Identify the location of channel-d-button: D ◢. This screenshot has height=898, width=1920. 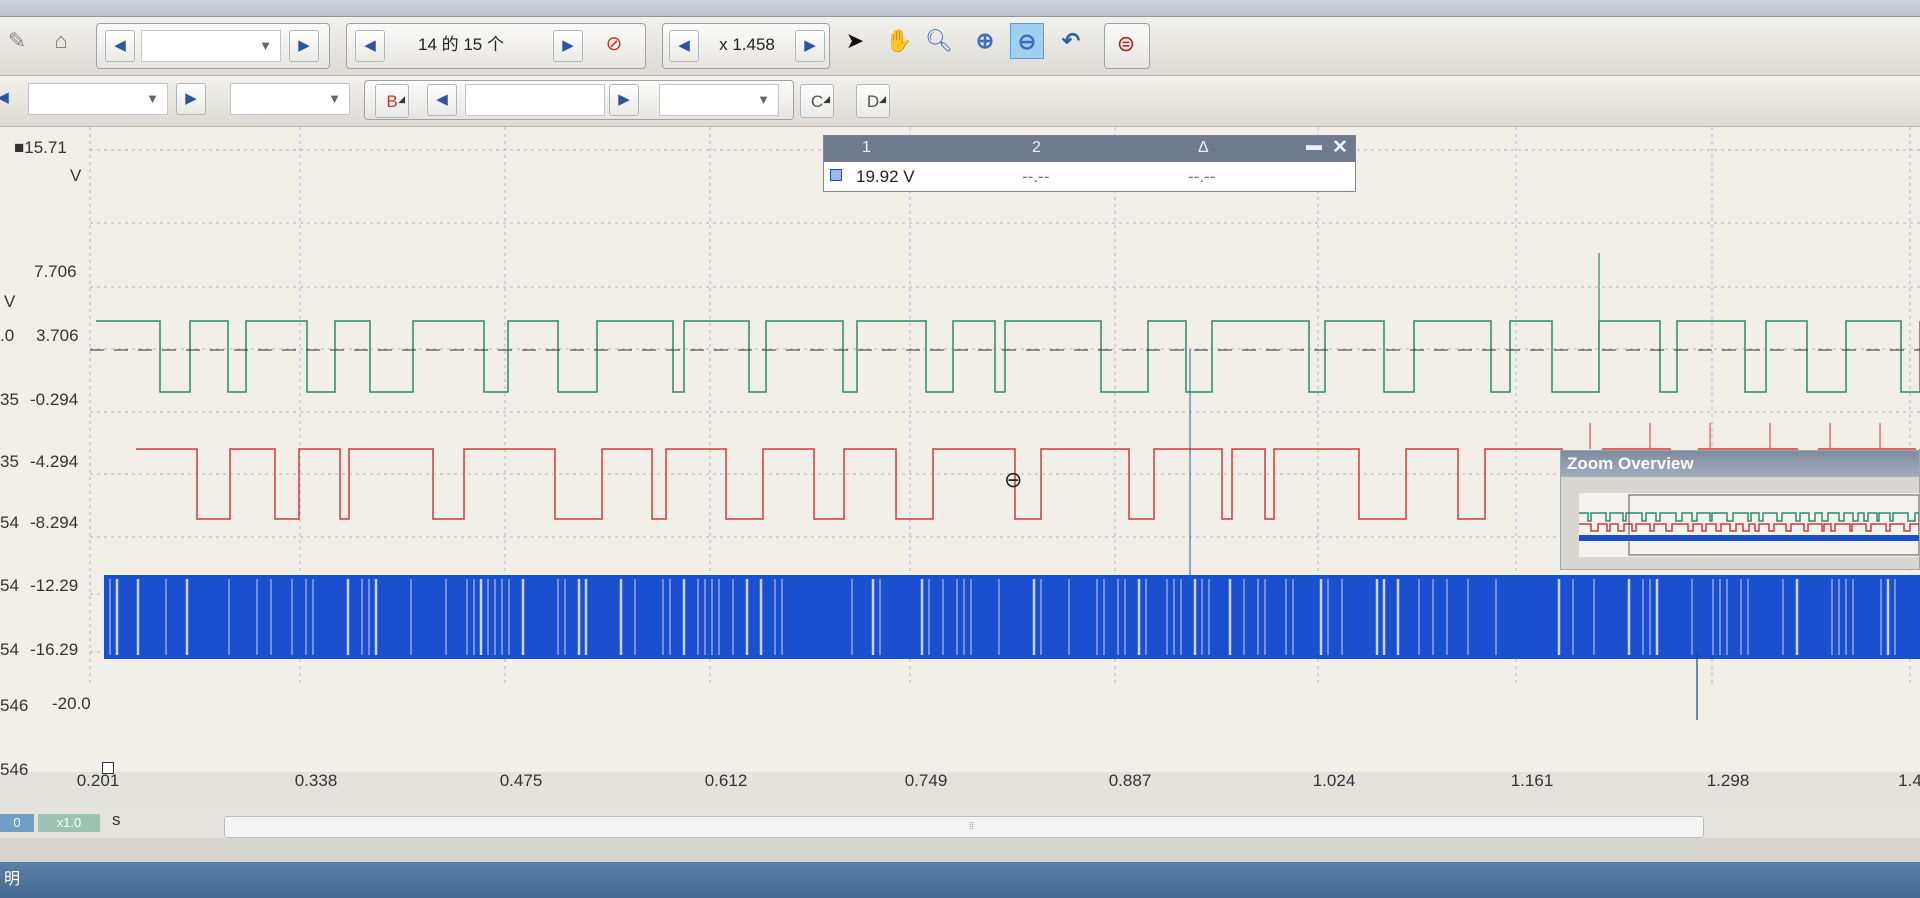
(873, 101).